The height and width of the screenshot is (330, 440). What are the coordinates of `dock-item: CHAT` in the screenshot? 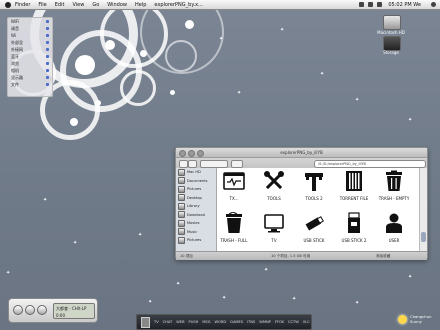 It's located at (168, 322).